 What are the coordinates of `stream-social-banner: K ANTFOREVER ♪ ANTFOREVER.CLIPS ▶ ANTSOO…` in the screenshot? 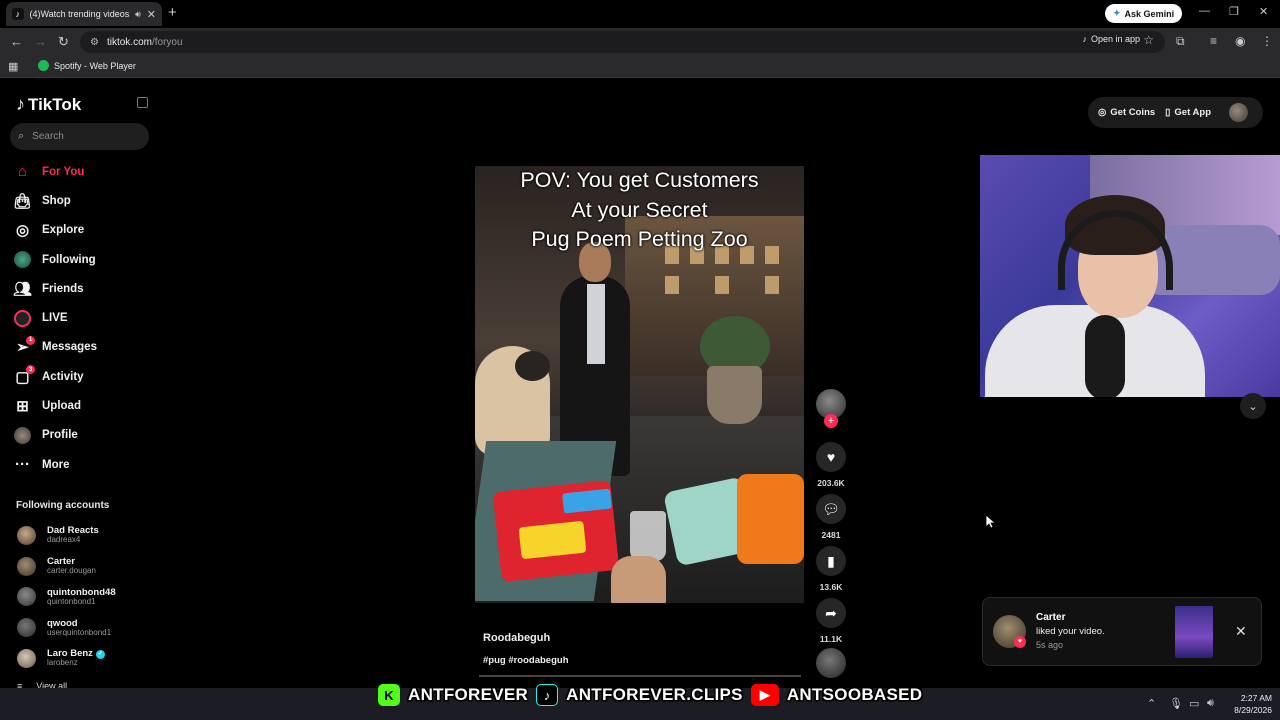 It's located at (650, 695).